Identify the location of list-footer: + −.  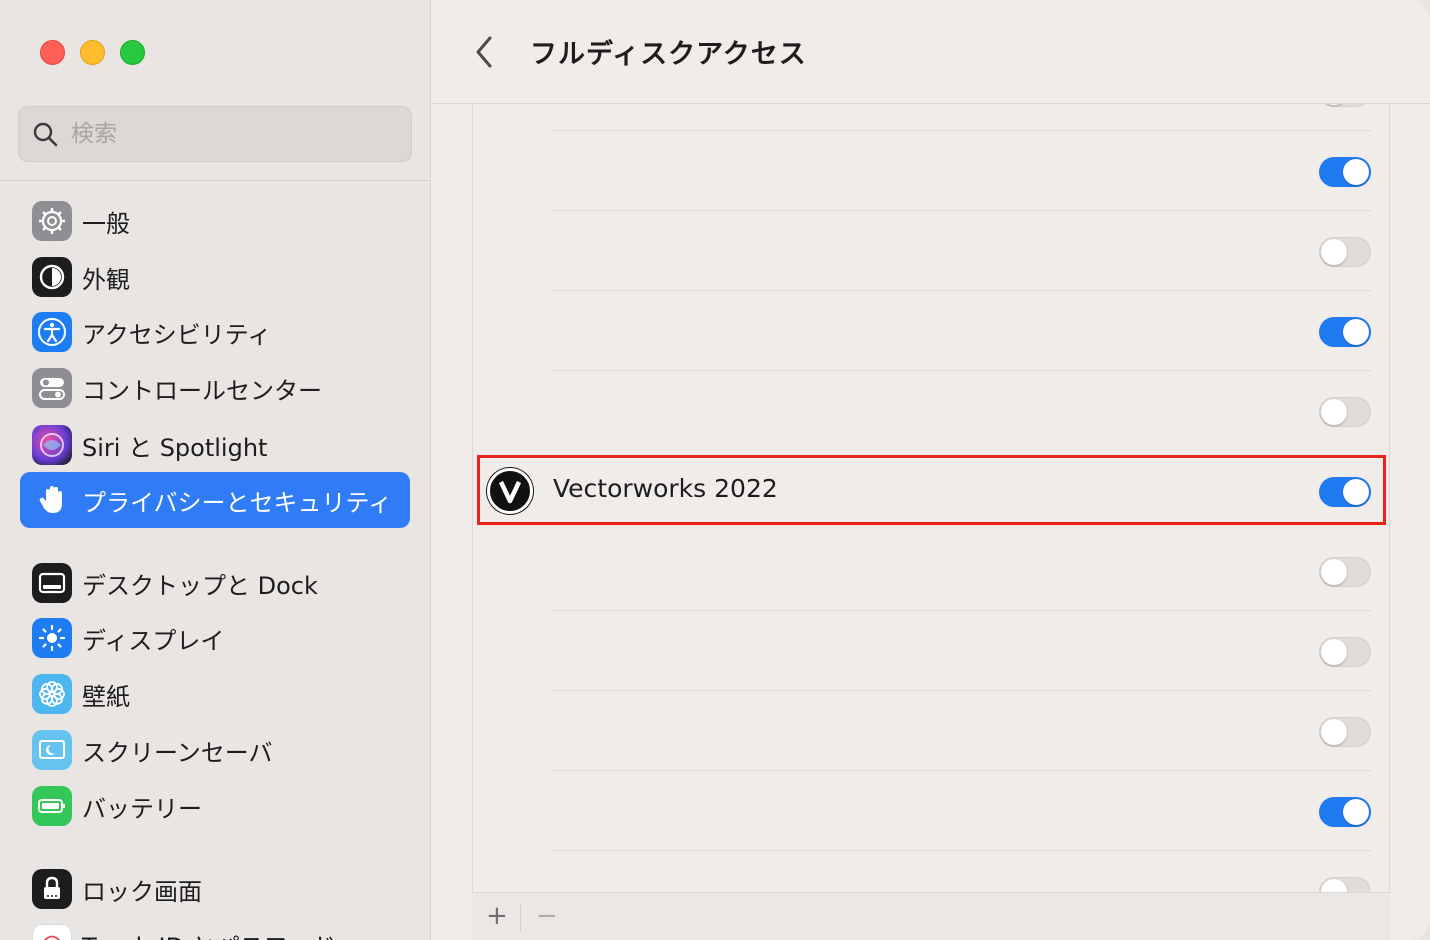
(931, 916).